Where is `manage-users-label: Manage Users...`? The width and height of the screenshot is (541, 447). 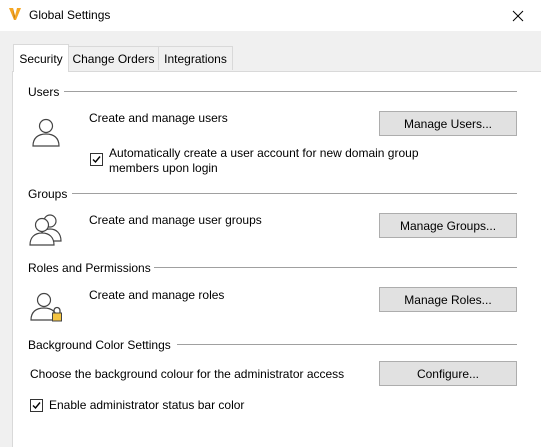 manage-users-label: Manage Users... is located at coordinates (448, 123).